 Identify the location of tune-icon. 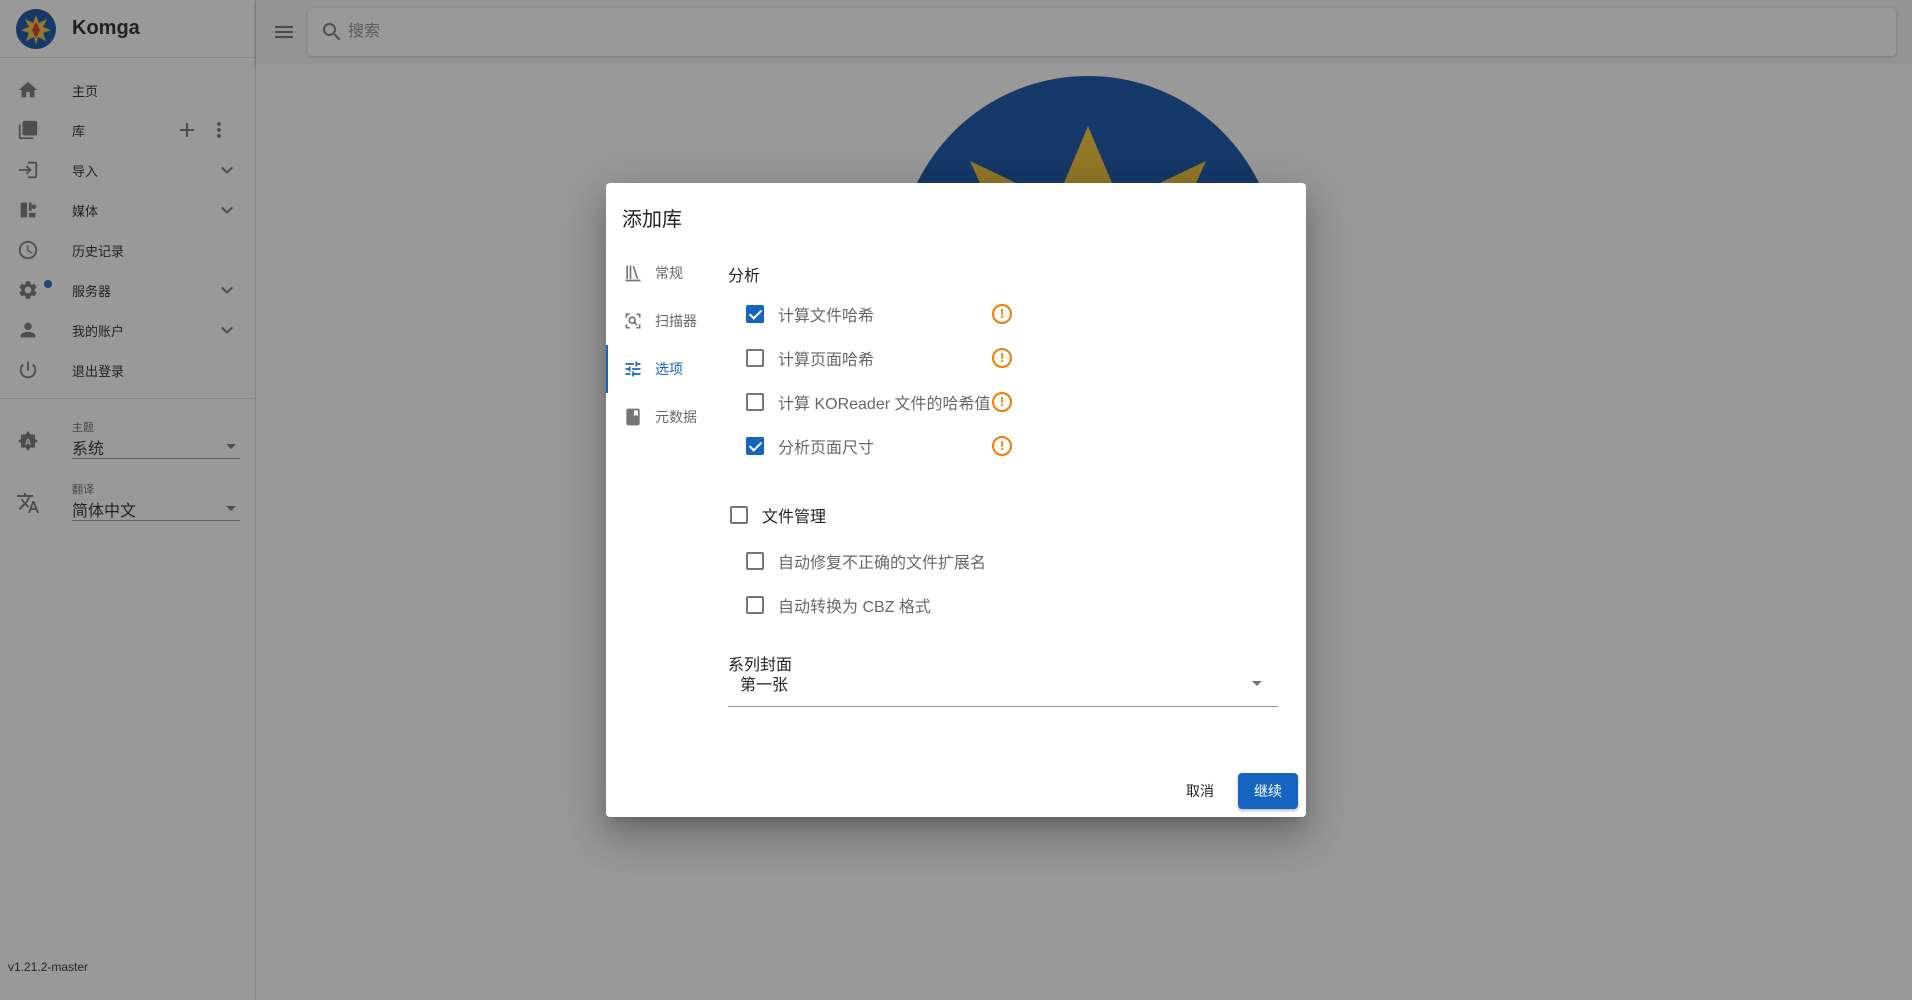
(633, 369).